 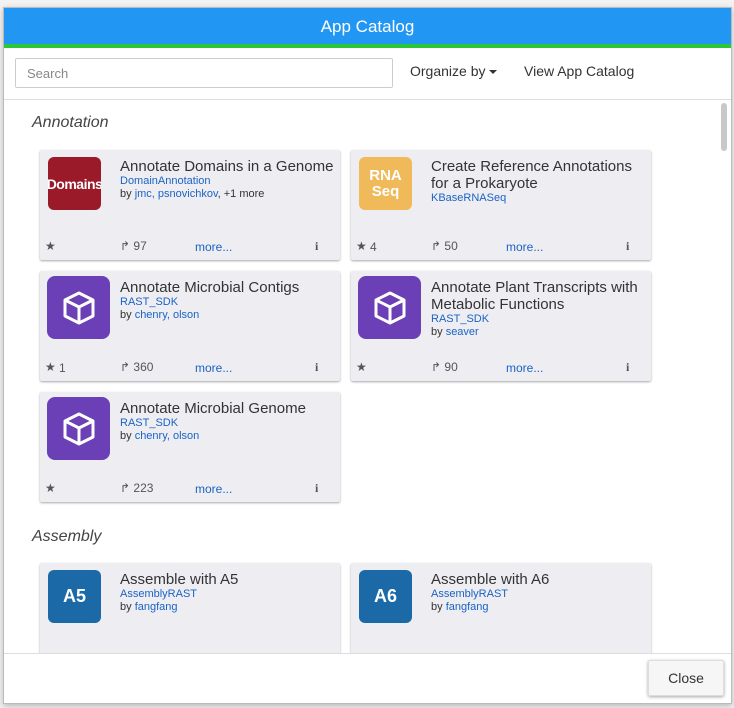 What do you see at coordinates (444, 246) in the screenshot?
I see `run-count: ↱ 50` at bounding box center [444, 246].